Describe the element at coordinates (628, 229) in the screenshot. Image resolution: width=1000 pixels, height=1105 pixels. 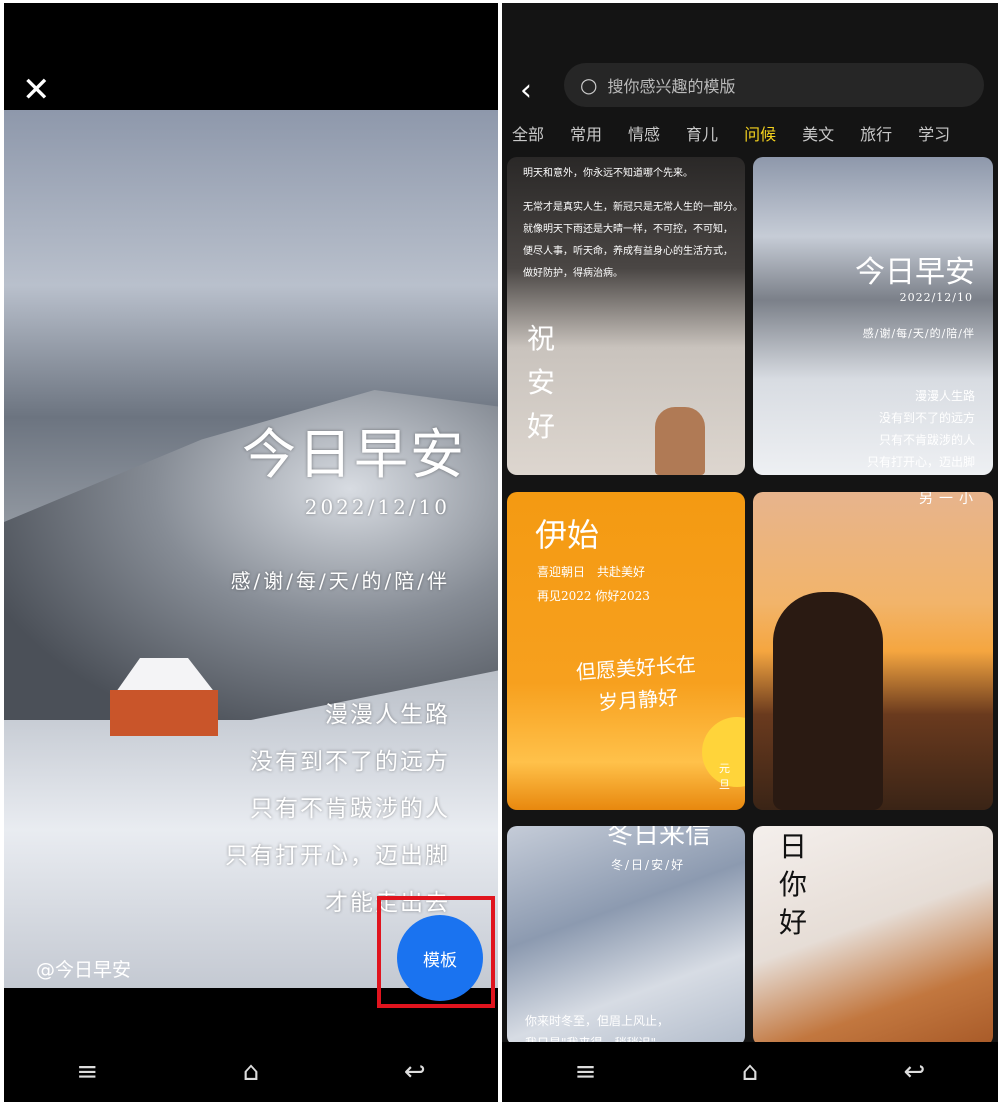
I see `card-text: 就像明天下雨还是大晴一样，不可控，不可知，` at that location.